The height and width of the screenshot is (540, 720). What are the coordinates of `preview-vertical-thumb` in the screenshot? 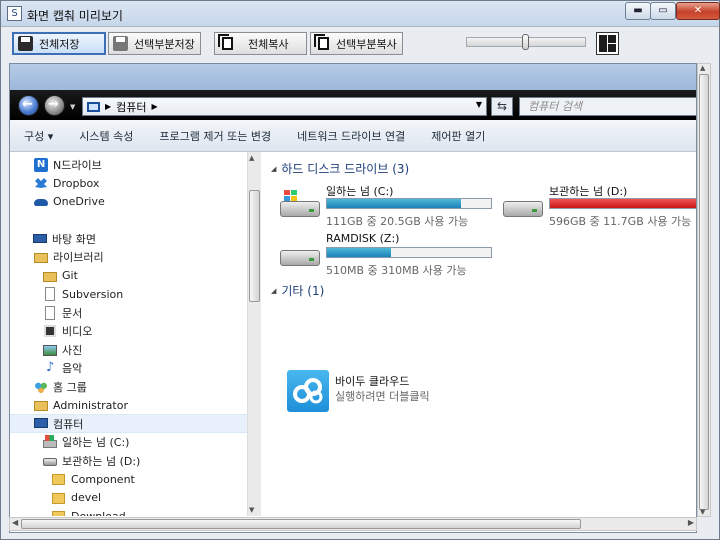 It's located at (704, 292).